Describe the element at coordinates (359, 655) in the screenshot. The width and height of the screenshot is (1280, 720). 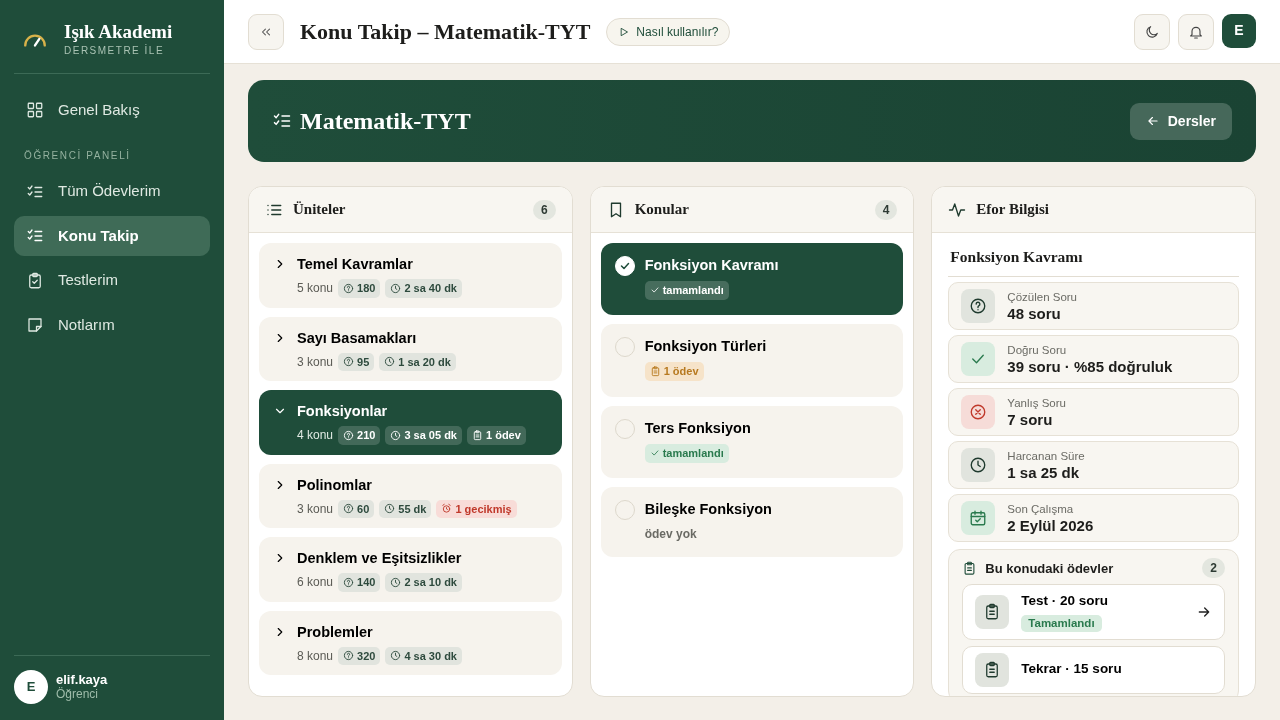
I see `stat-chip: 320` at that location.